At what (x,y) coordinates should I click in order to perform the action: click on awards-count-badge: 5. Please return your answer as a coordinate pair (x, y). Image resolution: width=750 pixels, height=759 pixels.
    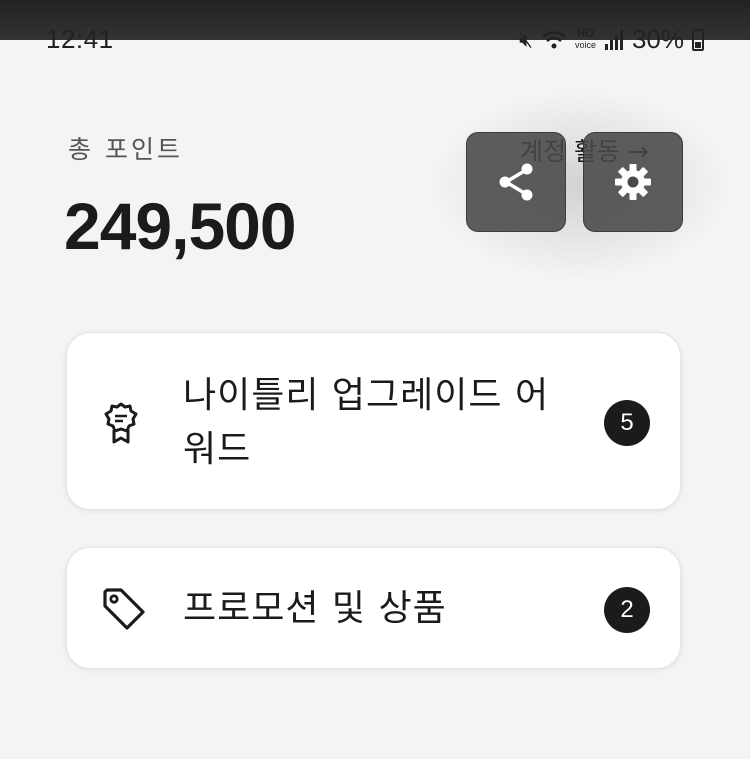
    Looking at the image, I should click on (627, 423).